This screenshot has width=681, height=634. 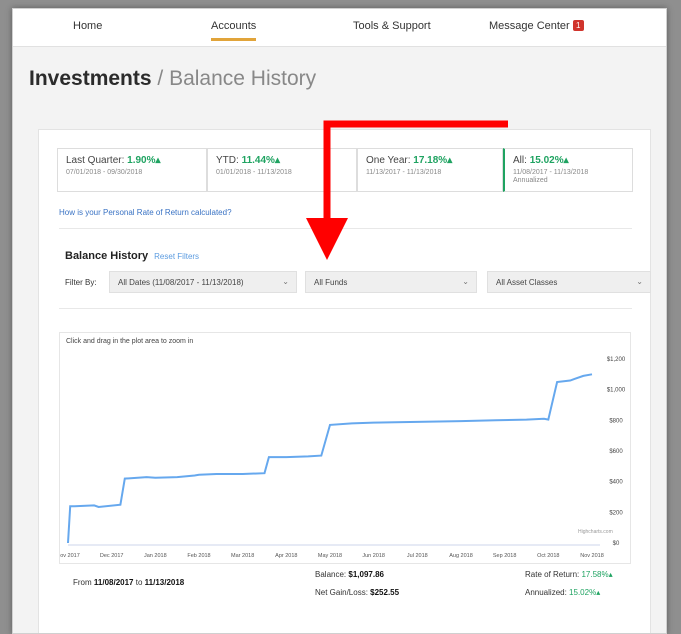 I want to click on date-range-select: All Dates (11/08/2017 - 11/13/2018) ⌄, so click(x=203, y=282).